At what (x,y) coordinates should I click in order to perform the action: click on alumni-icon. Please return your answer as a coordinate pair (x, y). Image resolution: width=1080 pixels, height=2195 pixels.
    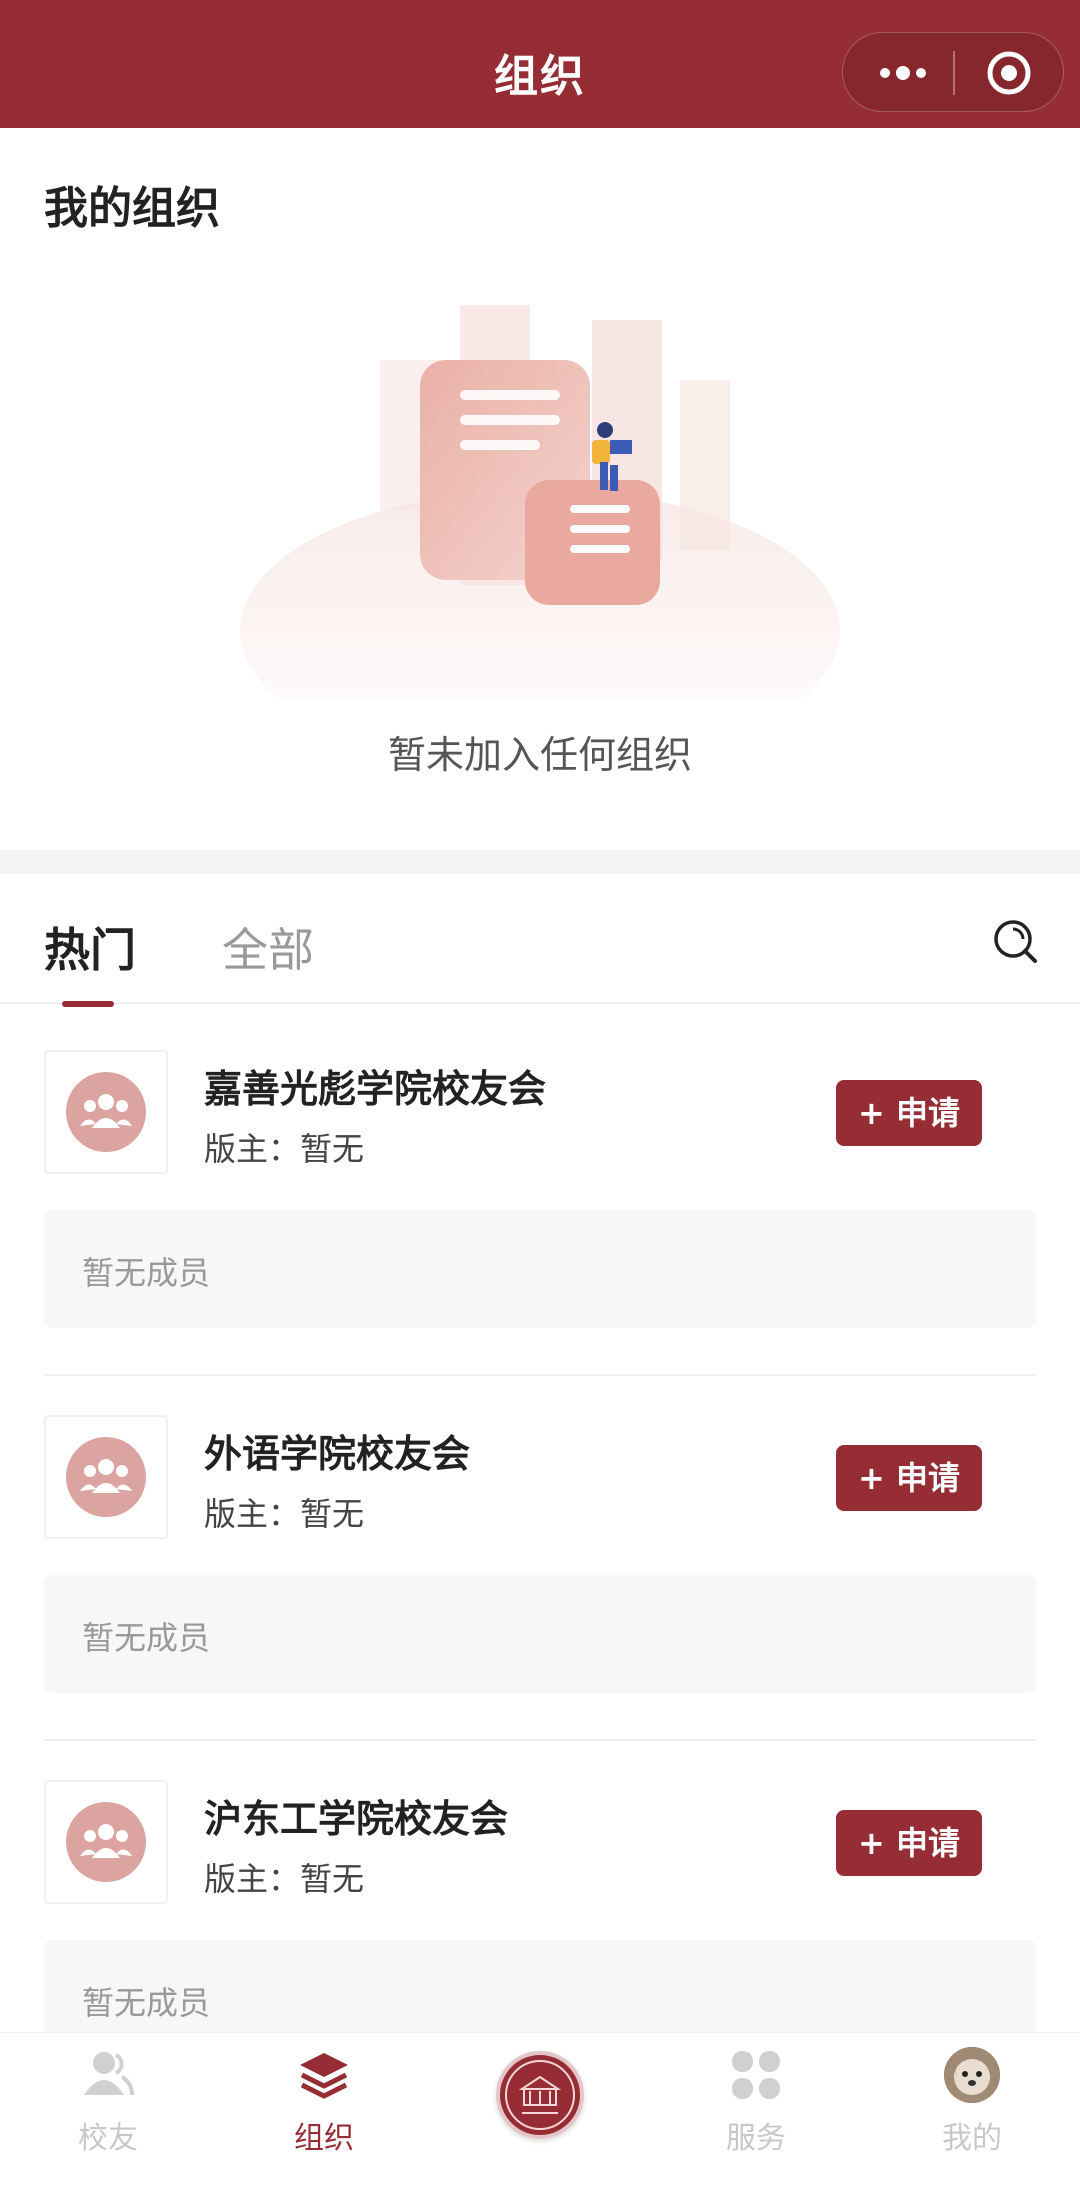
    Looking at the image, I should click on (109, 2074).